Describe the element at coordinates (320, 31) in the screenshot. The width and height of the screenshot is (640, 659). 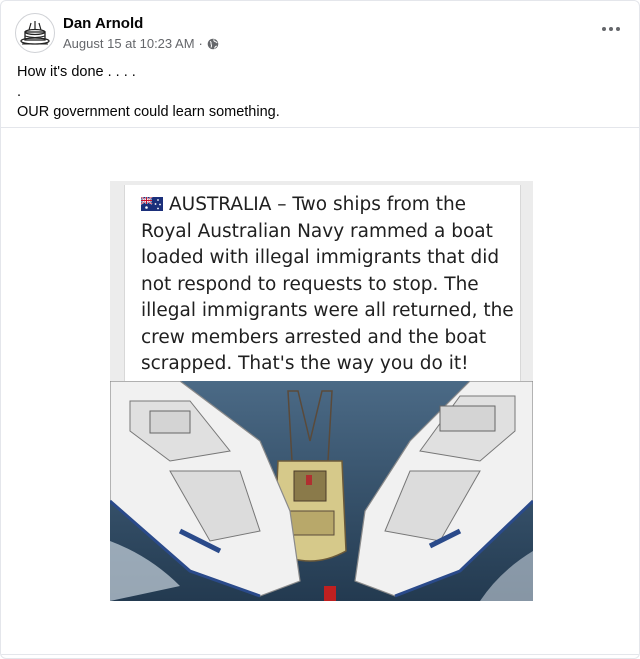
I see `post-header: Dan Arnold August 15 at 10:23 AM ·` at that location.